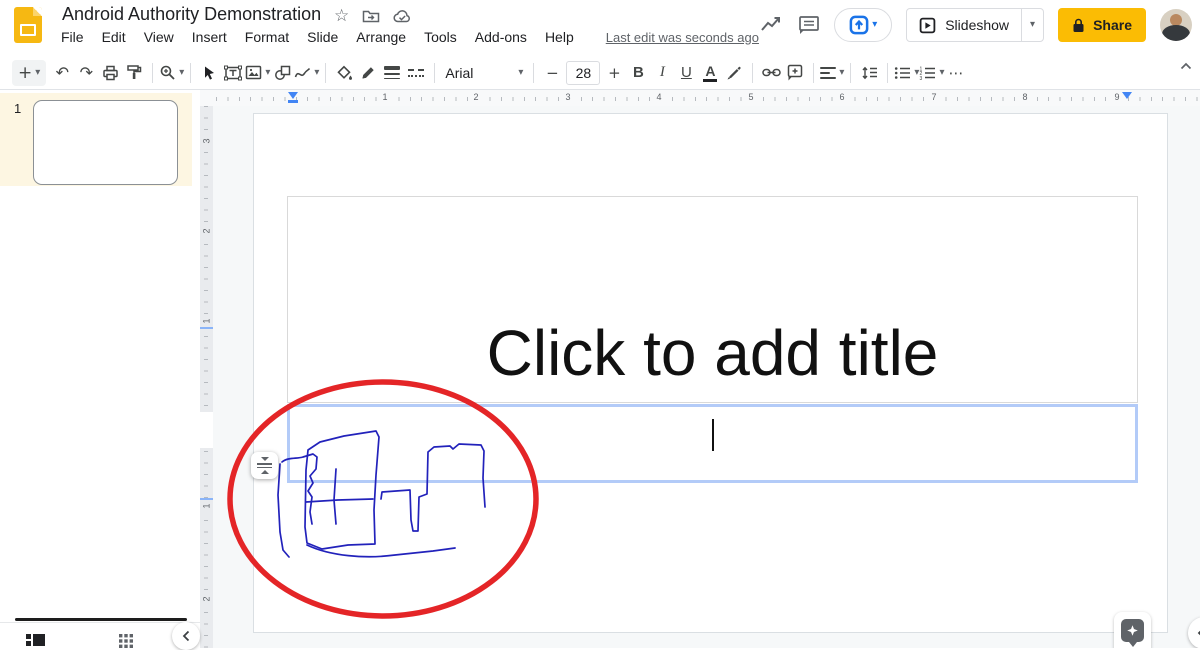 The width and height of the screenshot is (1200, 650). Describe the element at coordinates (906, 73) in the screenshot. I see `bulleted-list-button: ▾` at that location.